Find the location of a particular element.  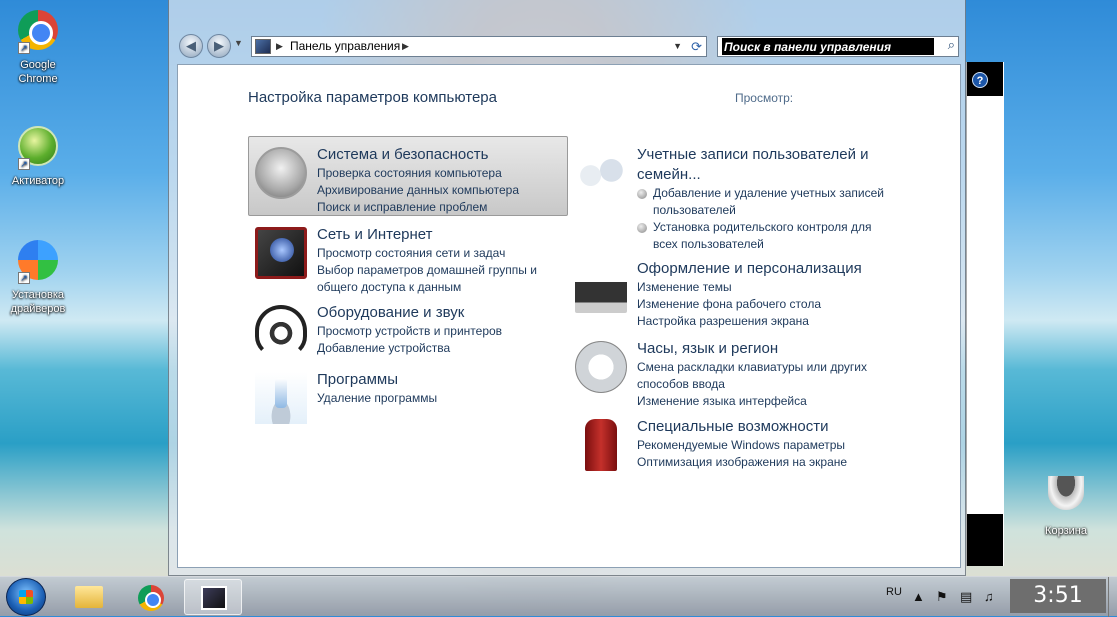

category-link: Смена раскладки клавиатуры или других is located at coordinates (767, 367).